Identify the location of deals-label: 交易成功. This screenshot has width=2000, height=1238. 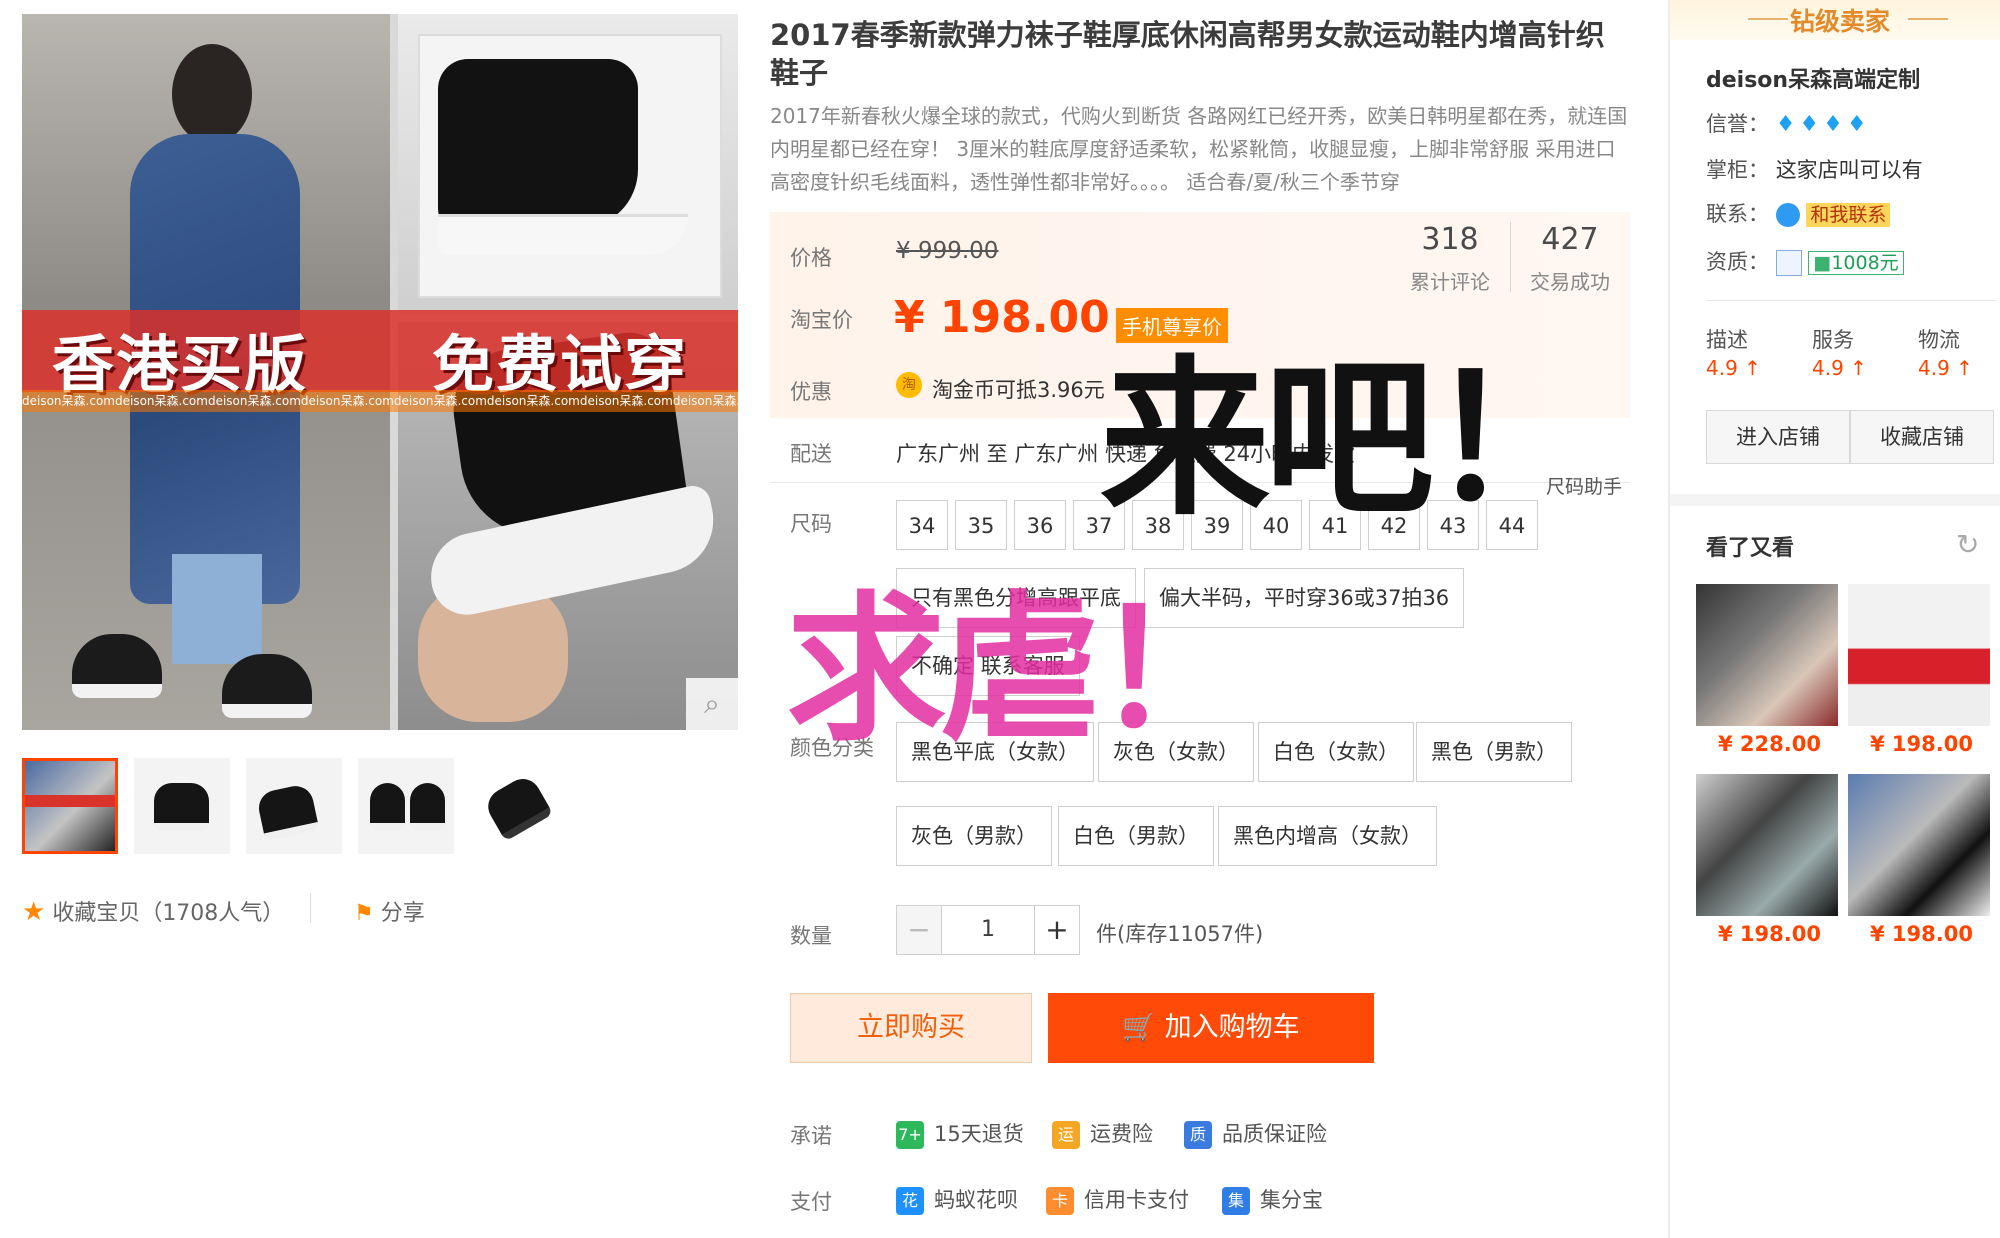
(1570, 282).